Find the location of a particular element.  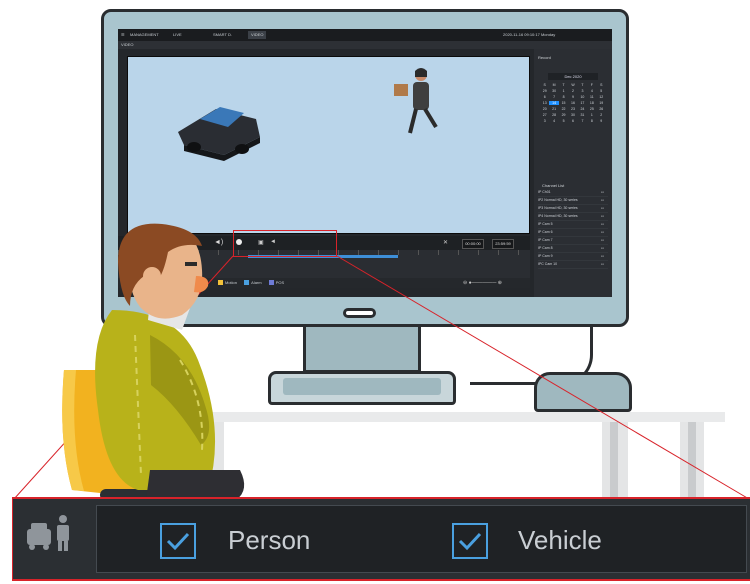

person-checkbox is located at coordinates (178, 541).